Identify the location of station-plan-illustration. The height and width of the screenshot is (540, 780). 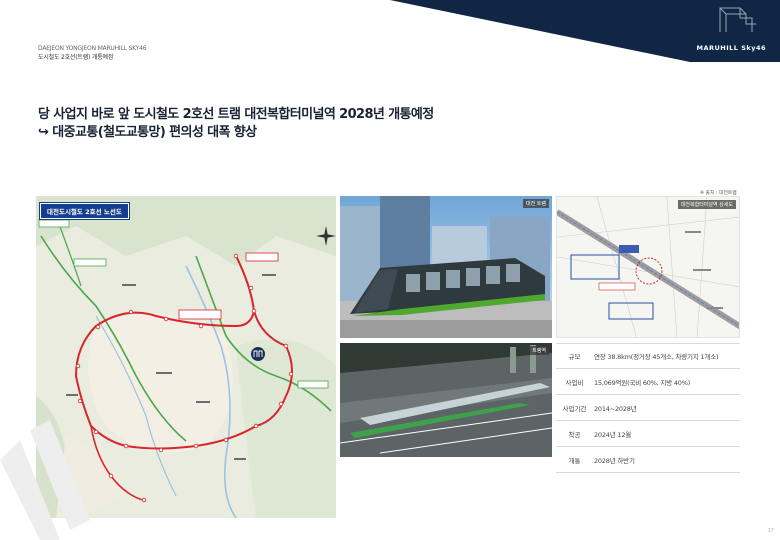
(648, 267).